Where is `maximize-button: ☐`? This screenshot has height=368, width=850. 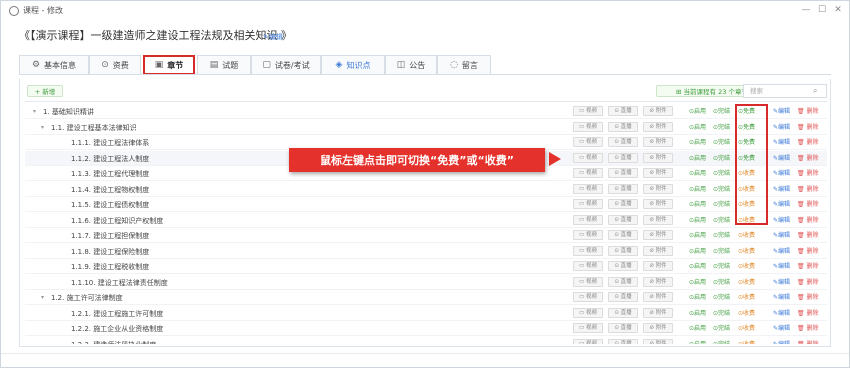 maximize-button: ☐ is located at coordinates (822, 10).